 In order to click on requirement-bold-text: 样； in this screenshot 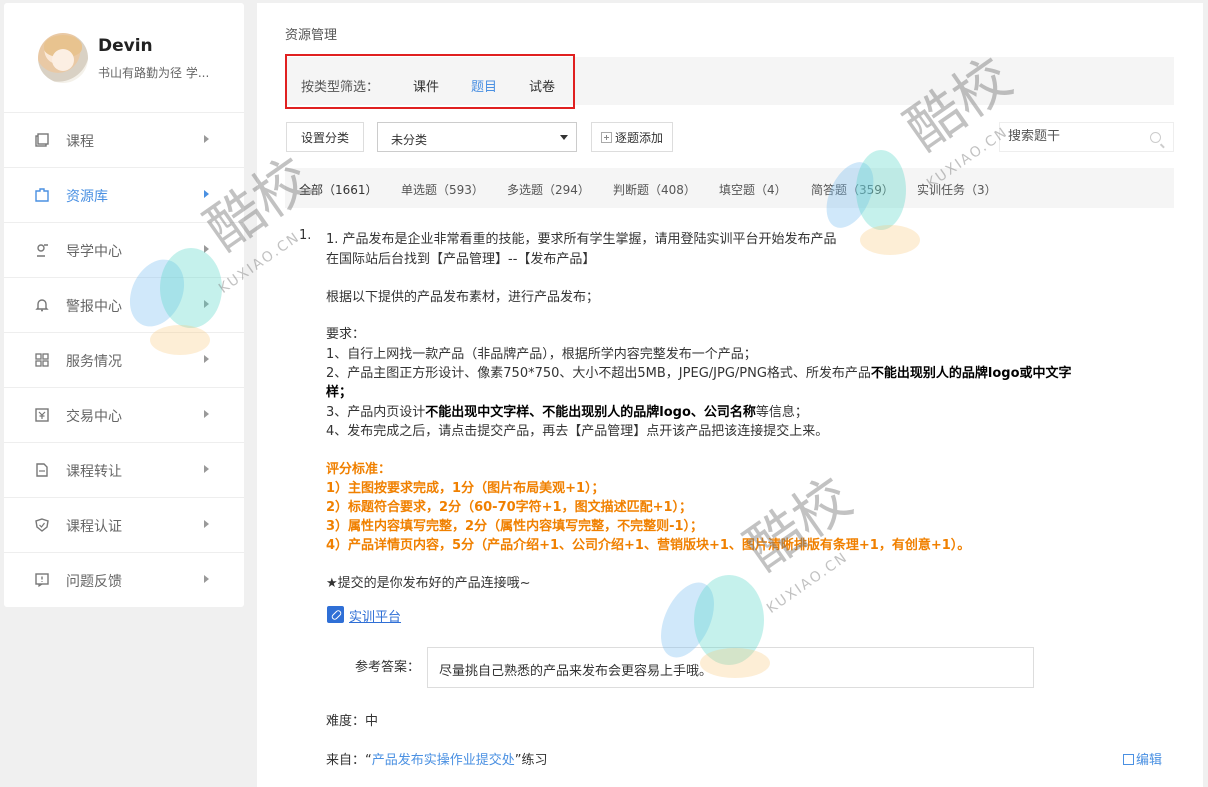, I will do `click(339, 392)`.